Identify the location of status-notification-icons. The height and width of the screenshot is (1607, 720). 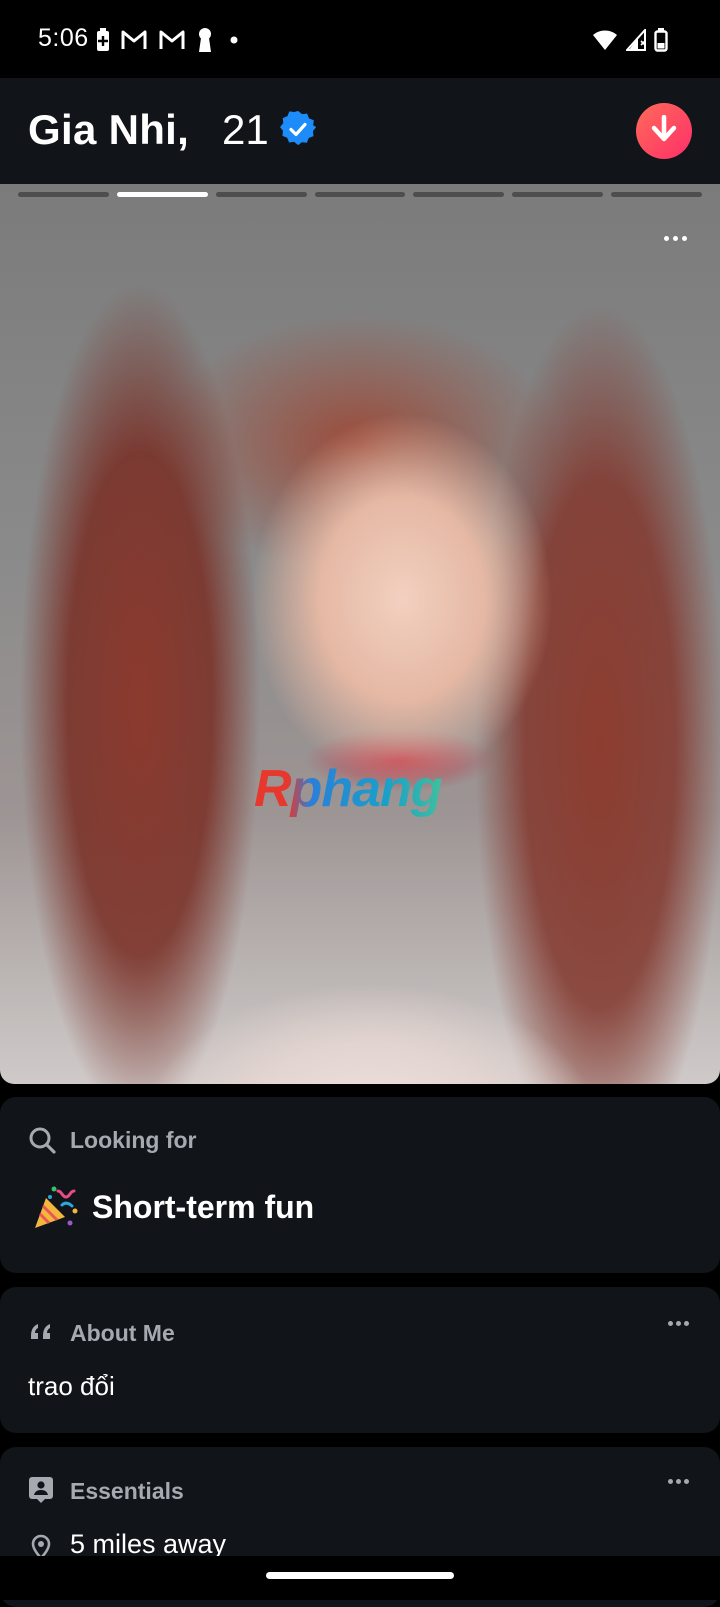
(170, 40).